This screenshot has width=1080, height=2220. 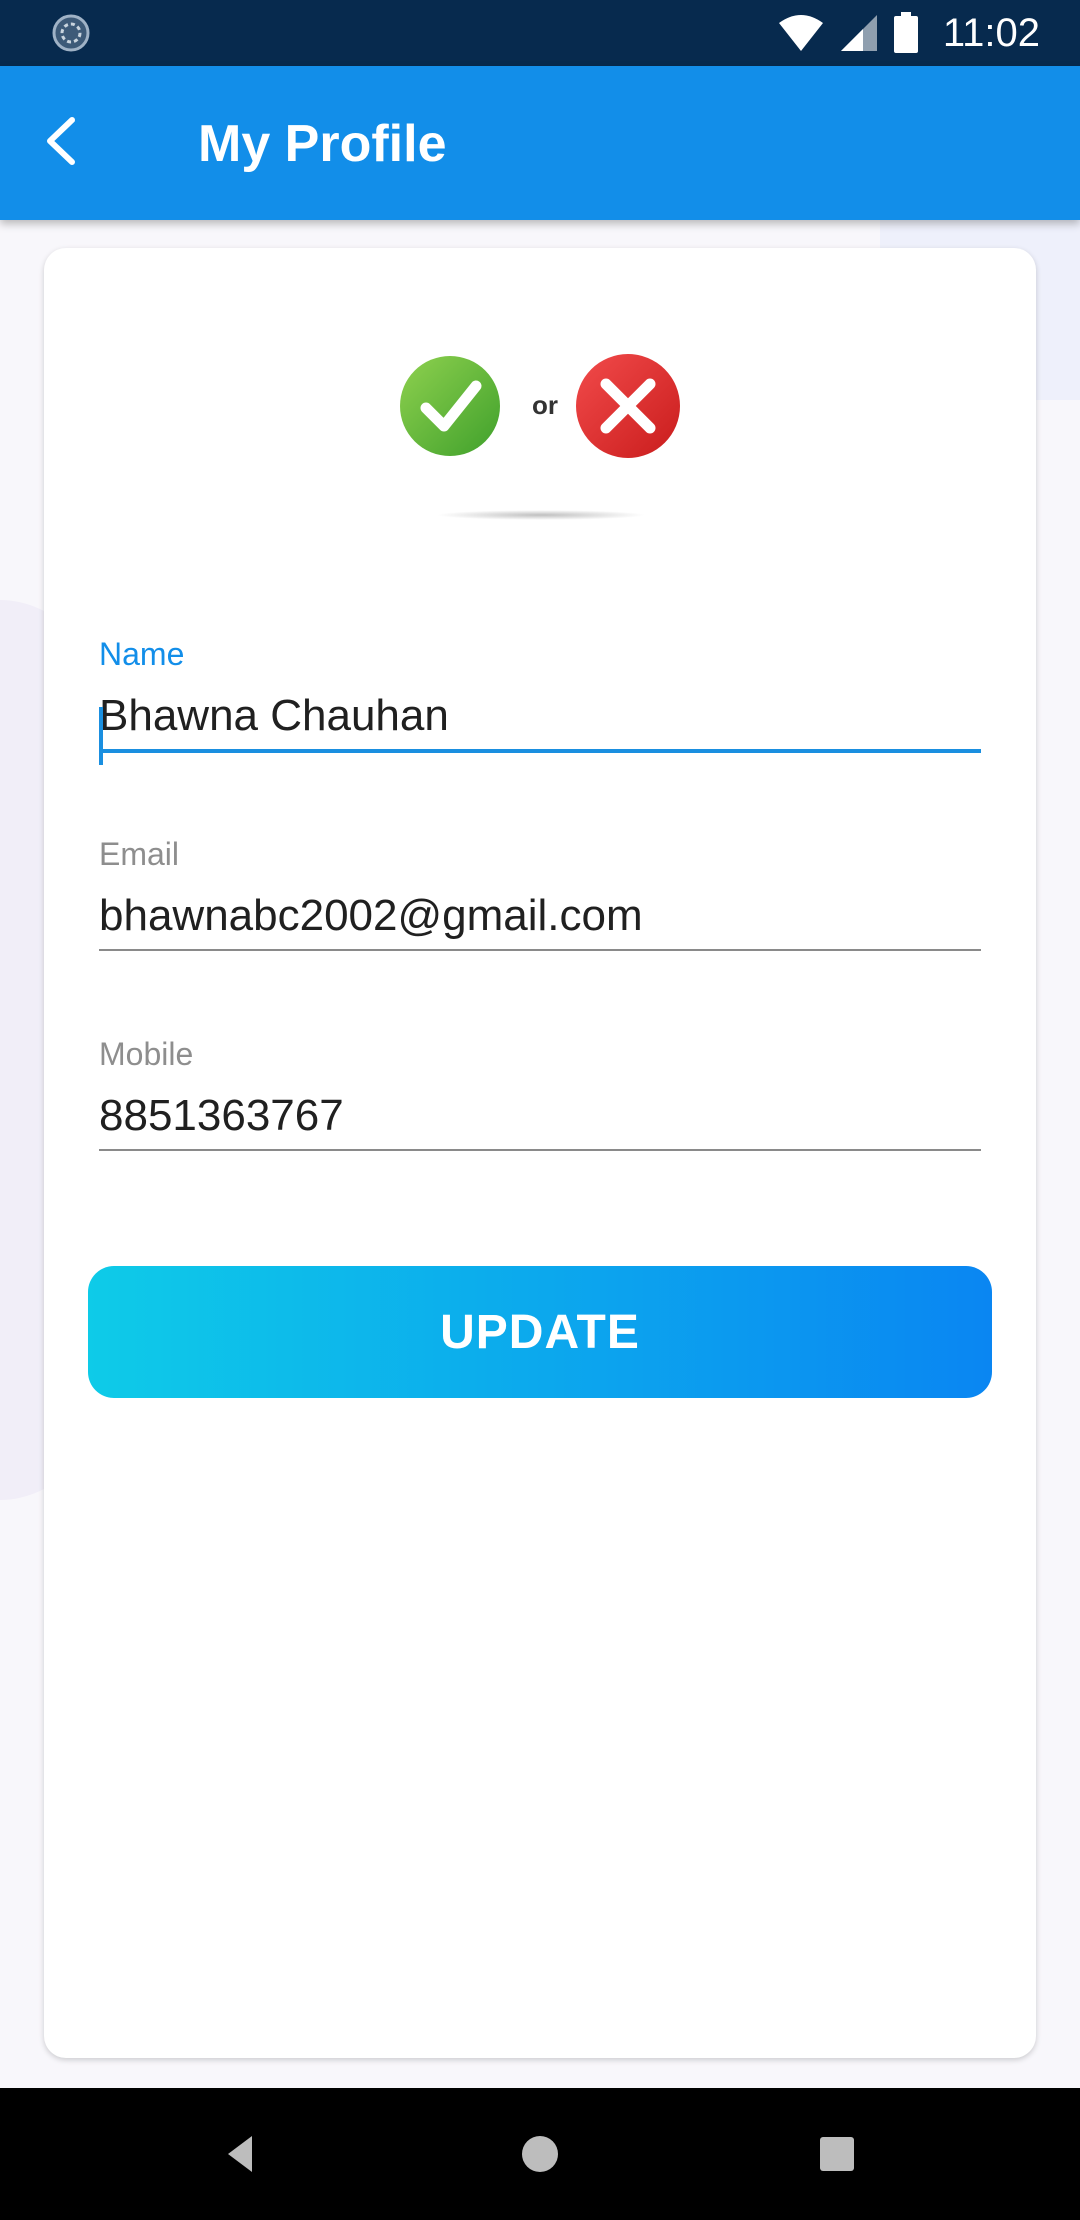 I want to click on mobile-field: Mobile, so click(x=540, y=1093).